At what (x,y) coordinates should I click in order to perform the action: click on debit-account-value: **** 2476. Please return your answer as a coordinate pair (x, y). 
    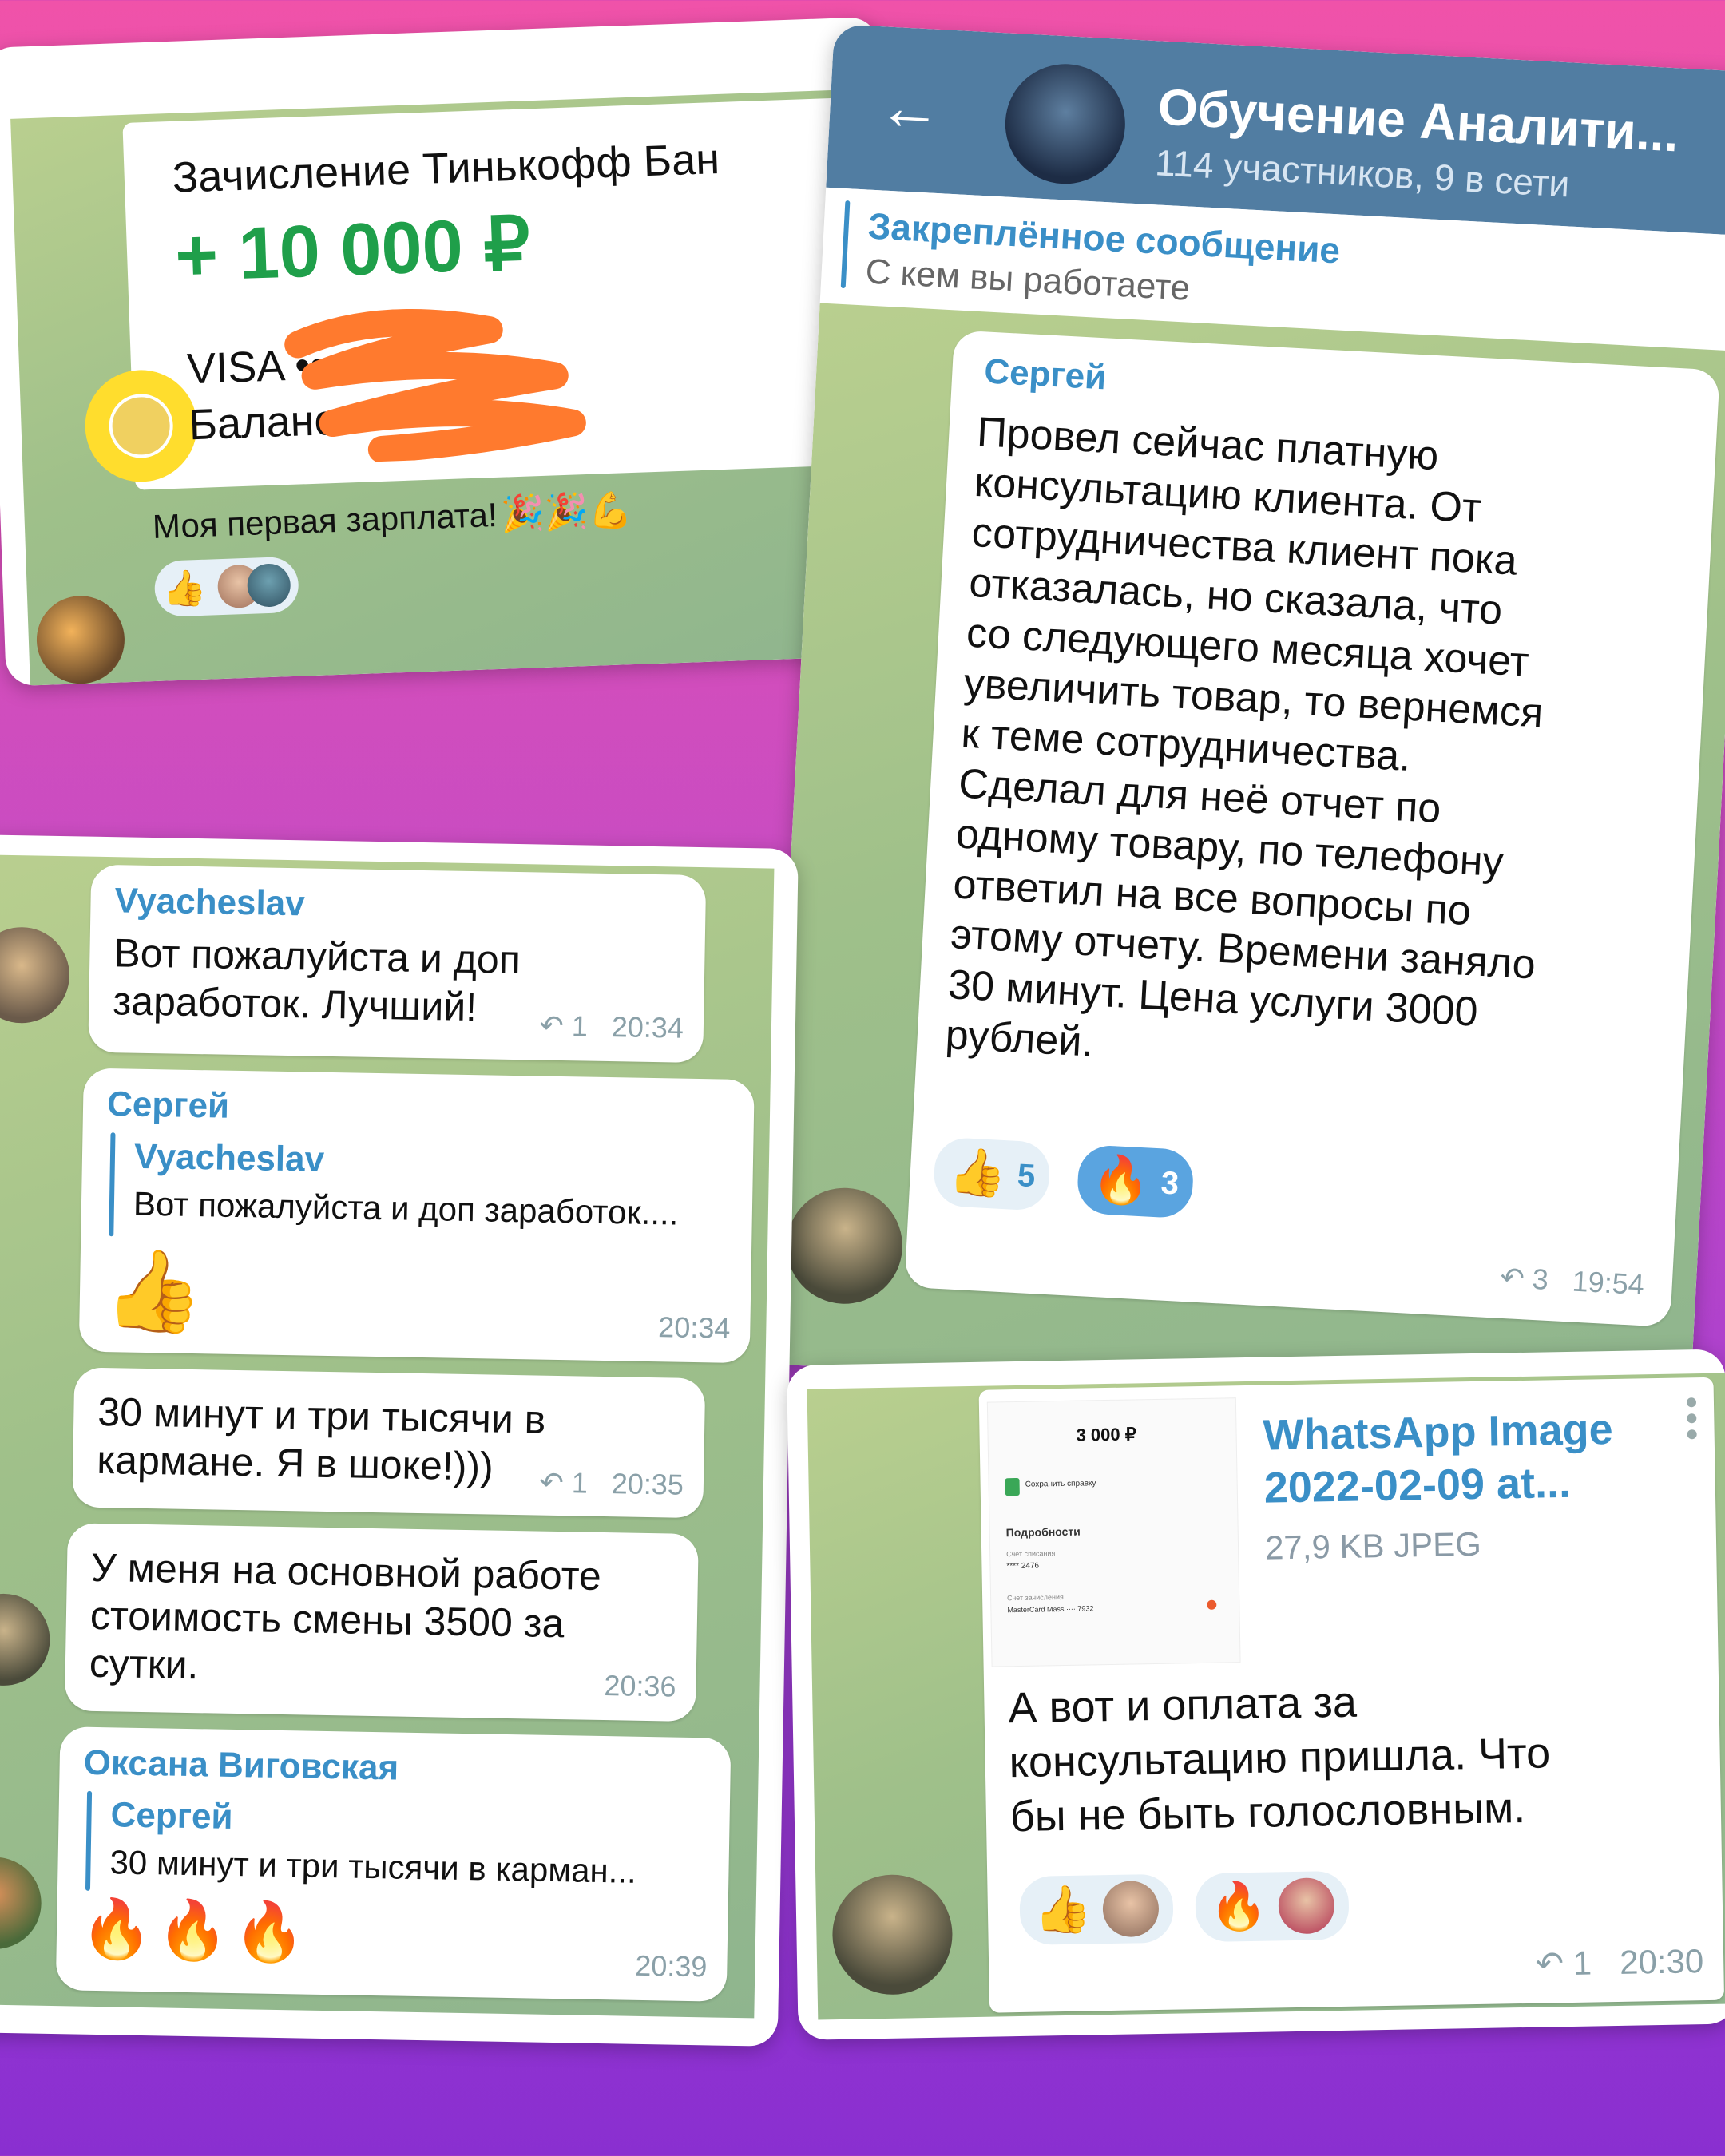
    Looking at the image, I should click on (1023, 1566).